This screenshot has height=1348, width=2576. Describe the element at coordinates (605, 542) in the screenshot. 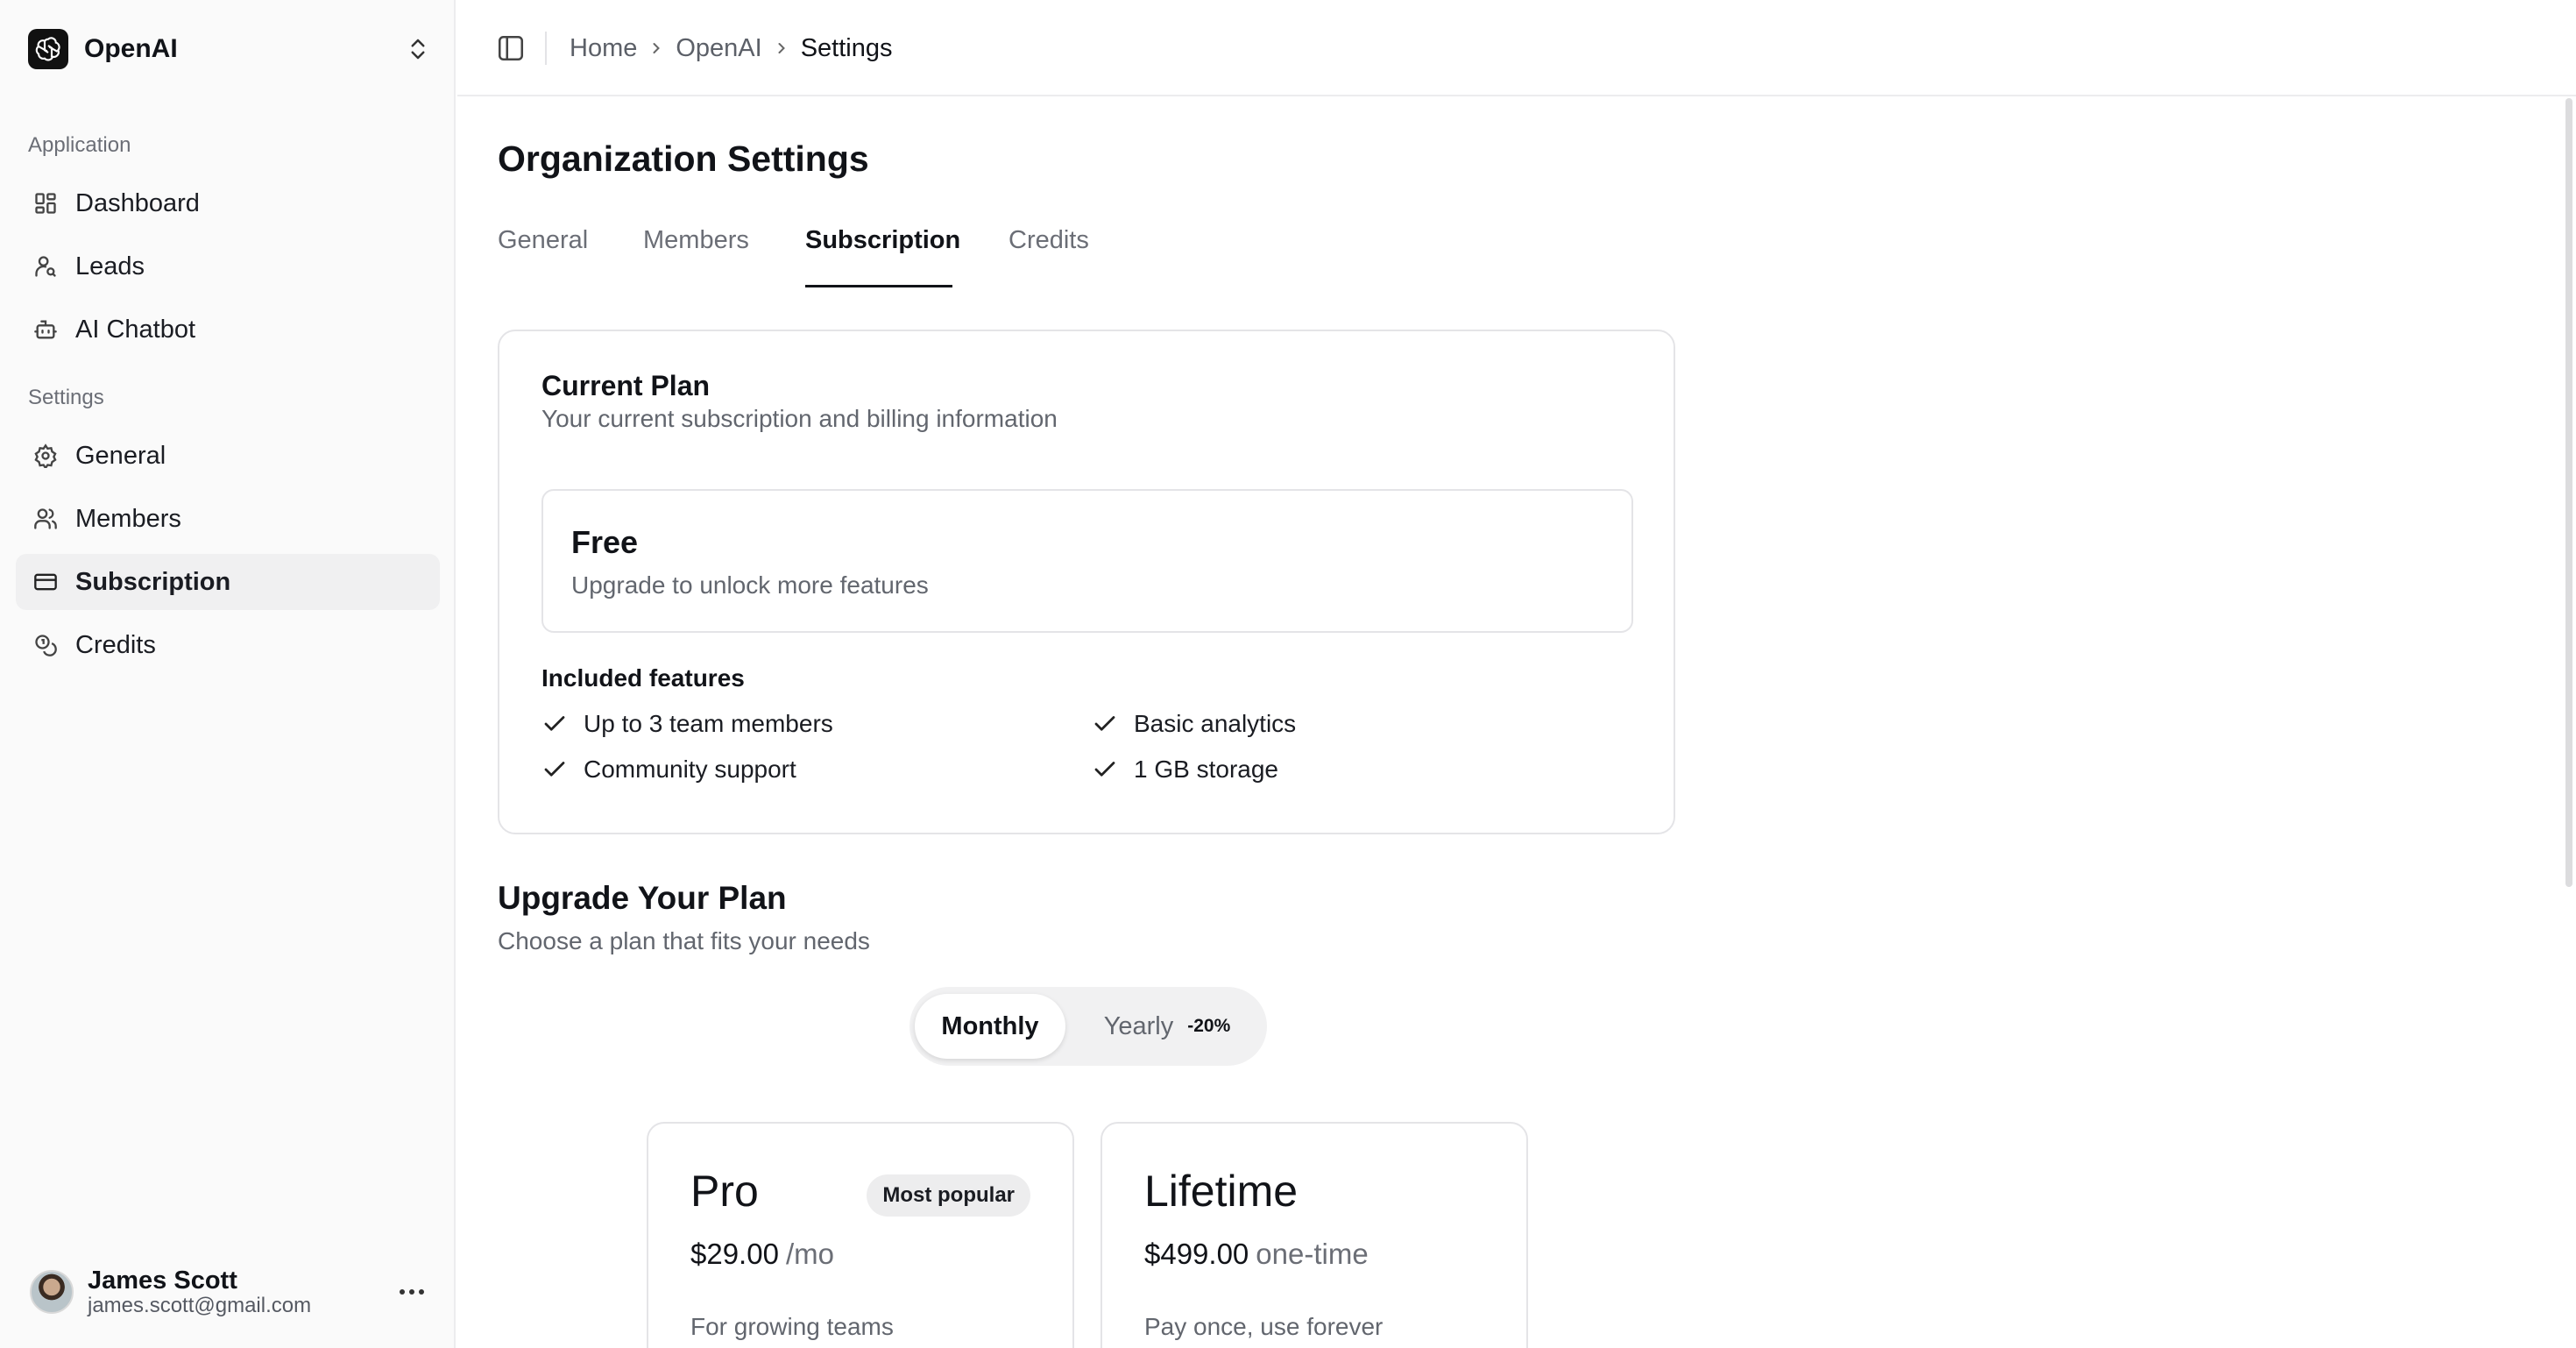

I see `plan-name: Free` at that location.